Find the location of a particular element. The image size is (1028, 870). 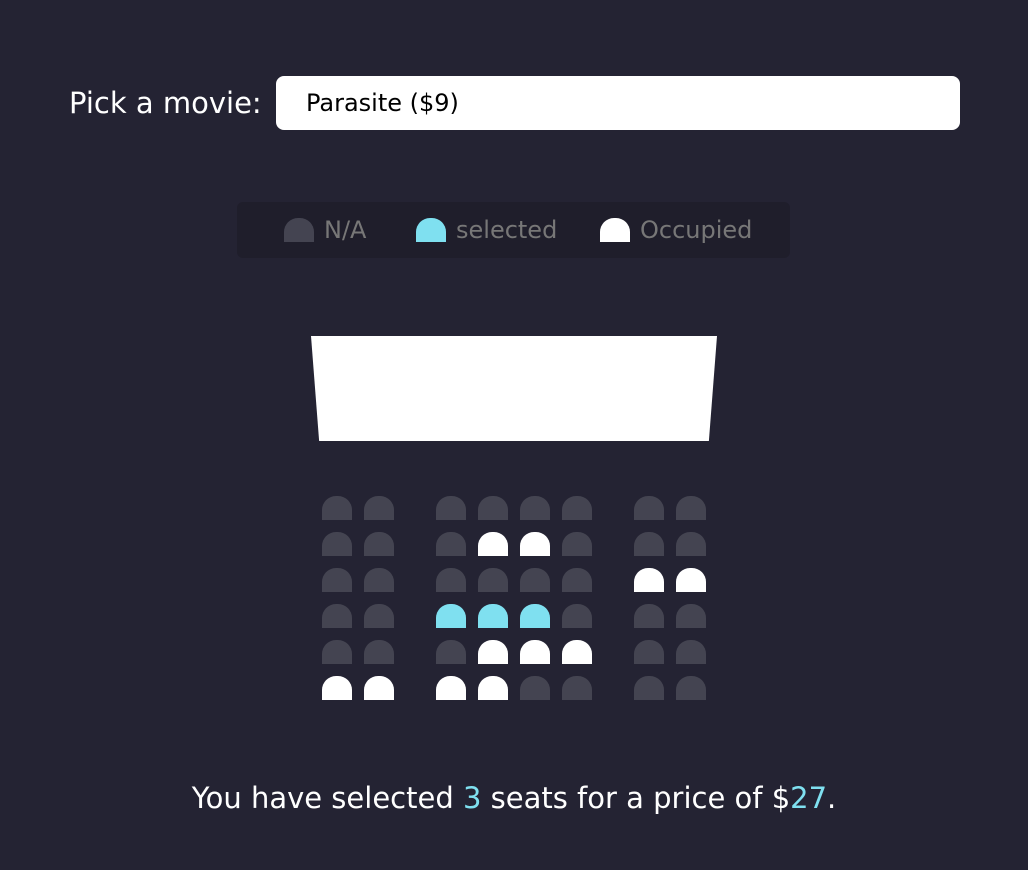

summary-middle: seats for a price of $ is located at coordinates (636, 798).